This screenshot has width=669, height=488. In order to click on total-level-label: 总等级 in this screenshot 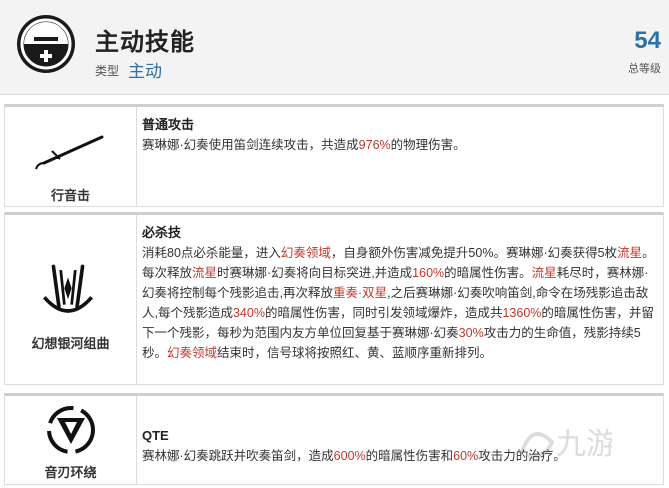, I will do `click(644, 69)`.